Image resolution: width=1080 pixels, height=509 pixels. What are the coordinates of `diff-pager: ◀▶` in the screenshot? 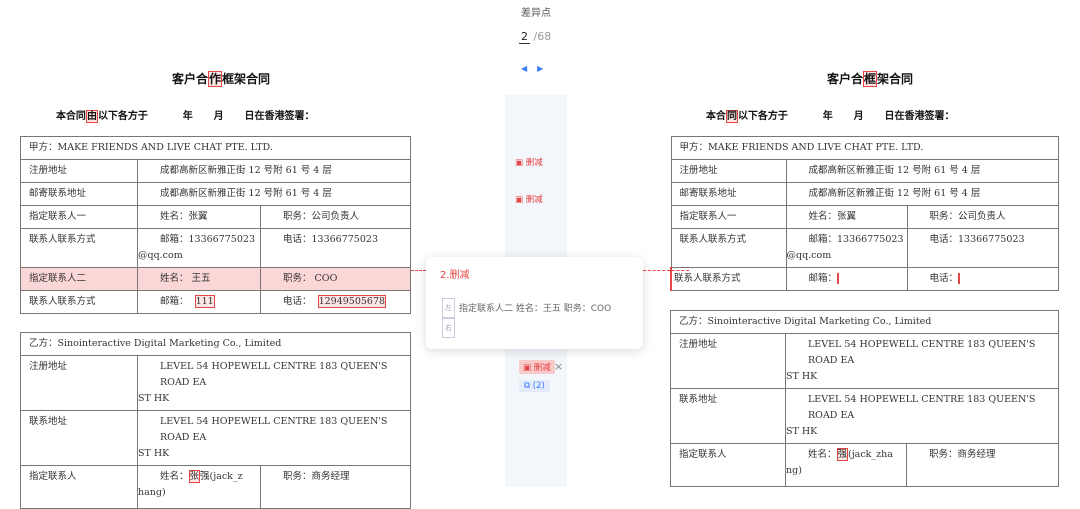 It's located at (537, 68).